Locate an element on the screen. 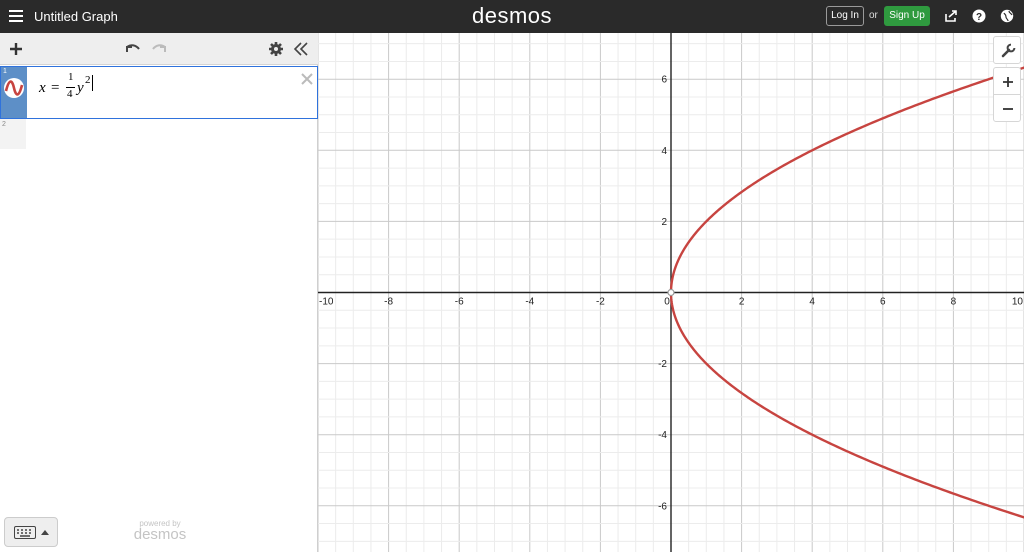  collapse-chevrons-icon is located at coordinates (301, 49).